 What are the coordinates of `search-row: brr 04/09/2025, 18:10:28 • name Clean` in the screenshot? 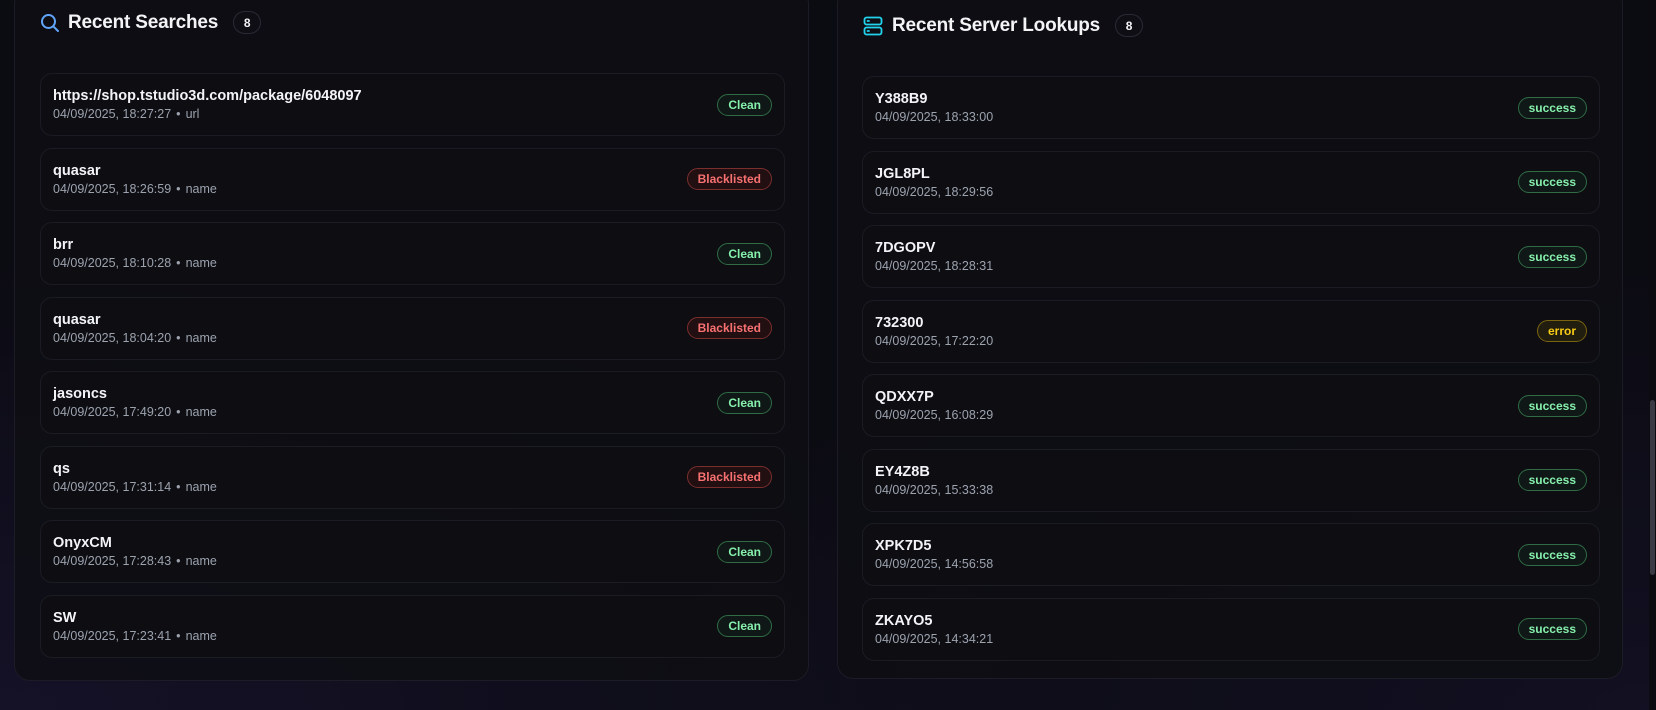 It's located at (412, 253).